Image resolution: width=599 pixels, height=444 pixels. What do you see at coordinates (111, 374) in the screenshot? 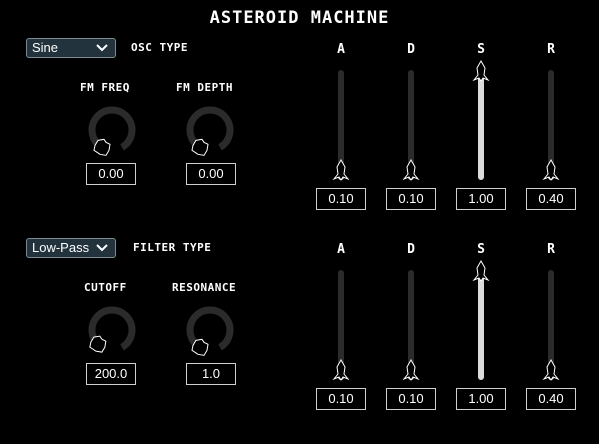
I see `cutoff-value: 200.0` at bounding box center [111, 374].